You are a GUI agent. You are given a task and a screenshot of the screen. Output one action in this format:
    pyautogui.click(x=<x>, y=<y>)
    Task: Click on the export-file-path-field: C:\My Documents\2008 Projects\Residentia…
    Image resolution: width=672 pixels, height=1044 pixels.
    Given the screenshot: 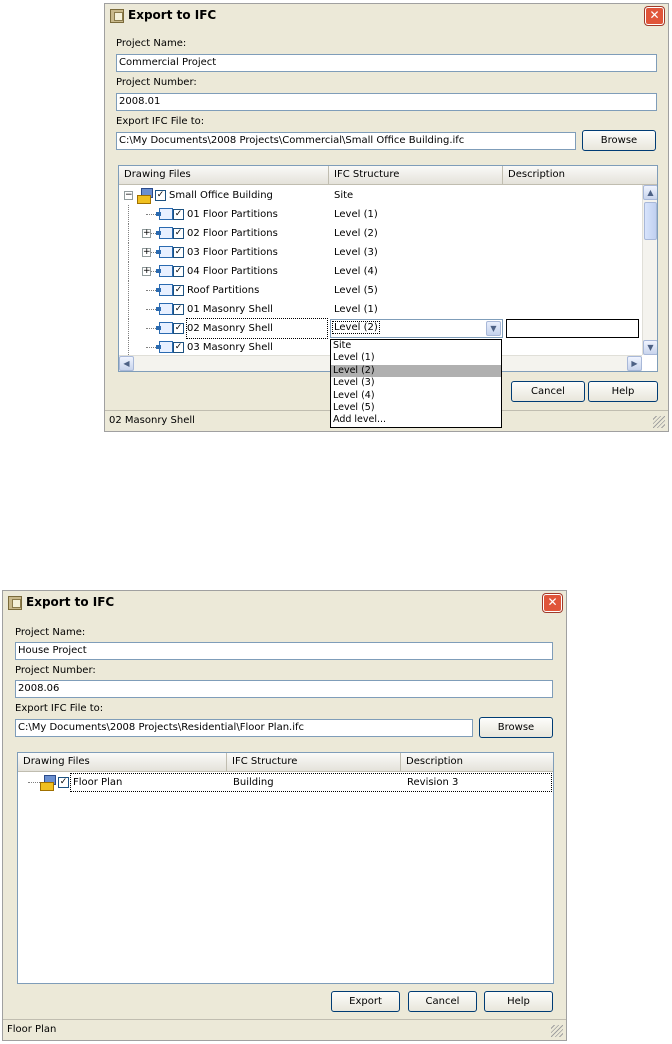 What is the action you would take?
    pyautogui.click(x=244, y=728)
    